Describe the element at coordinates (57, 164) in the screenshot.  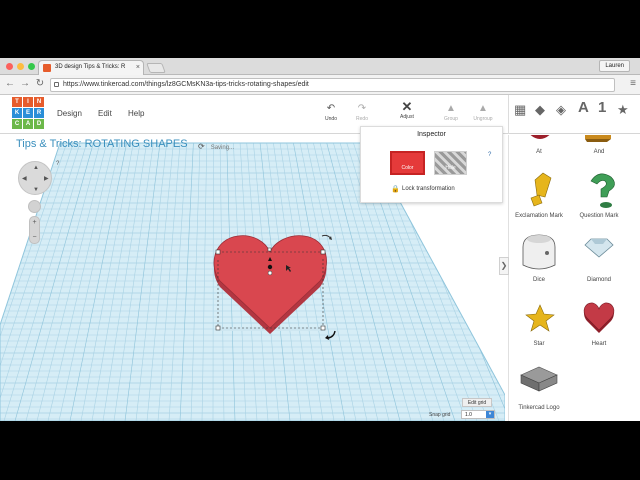
I see `nav-help-icon: ?` at that location.